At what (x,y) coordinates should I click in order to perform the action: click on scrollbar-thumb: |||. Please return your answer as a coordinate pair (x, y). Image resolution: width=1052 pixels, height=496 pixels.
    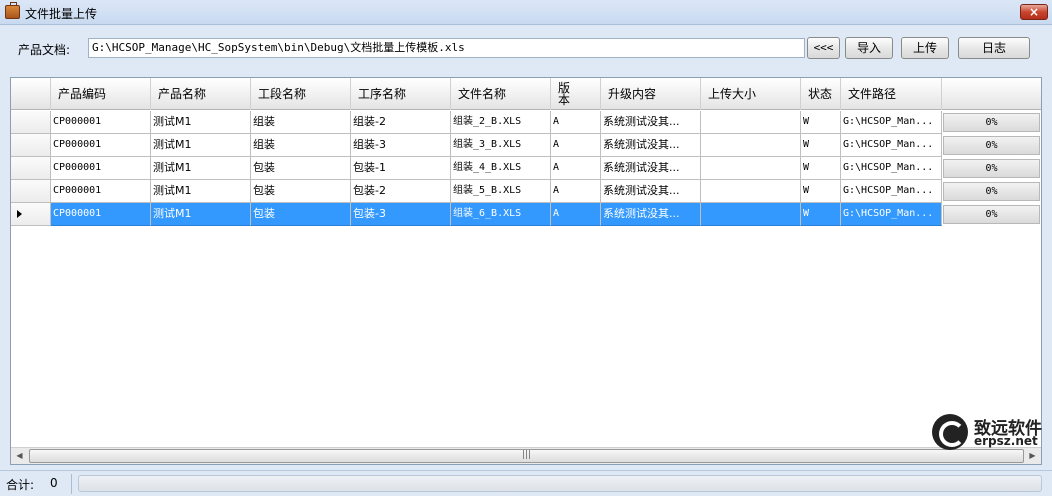
    Looking at the image, I should click on (526, 456).